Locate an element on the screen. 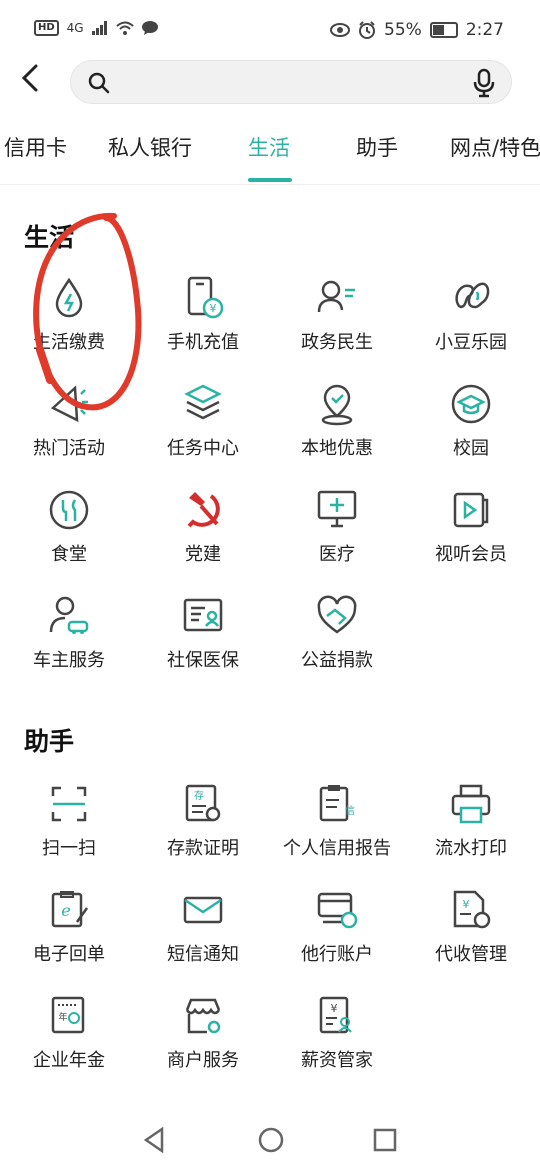 The height and width of the screenshot is (1170, 540). printer-icon is located at coordinates (471, 804).